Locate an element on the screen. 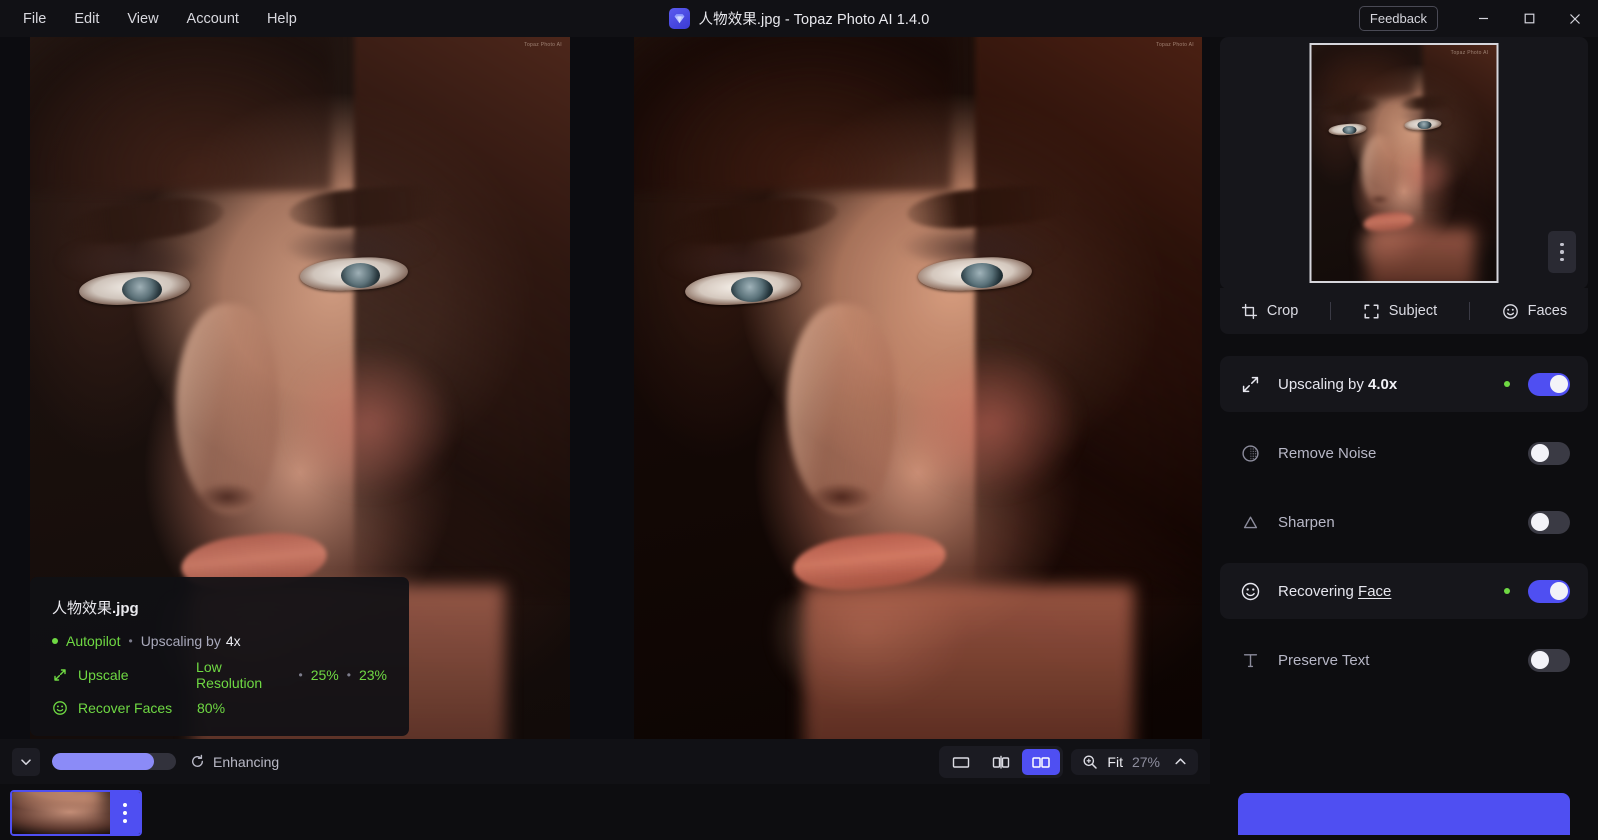 The width and height of the screenshot is (1598, 840). save-action-area is located at coordinates (1404, 816).